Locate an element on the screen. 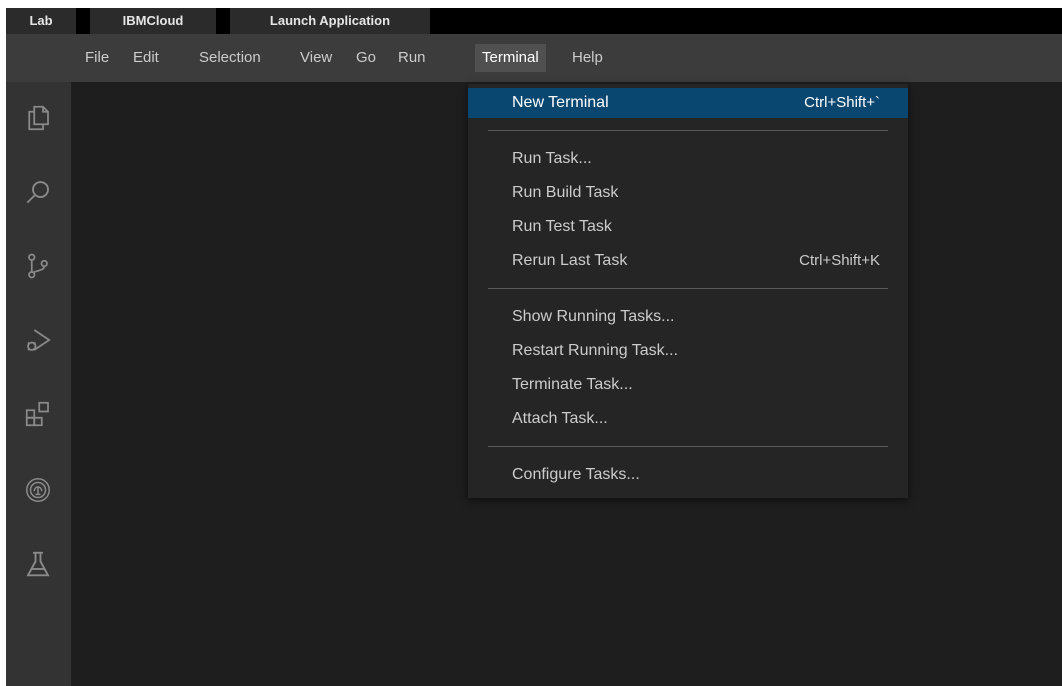 This screenshot has width=1062, height=686. source-control-icon is located at coordinates (38, 266).